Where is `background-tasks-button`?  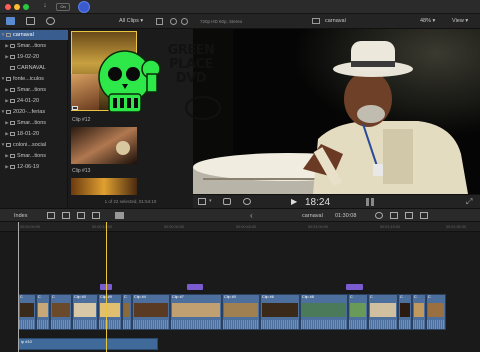
background-tasks-button is located at coordinates (84, 7).